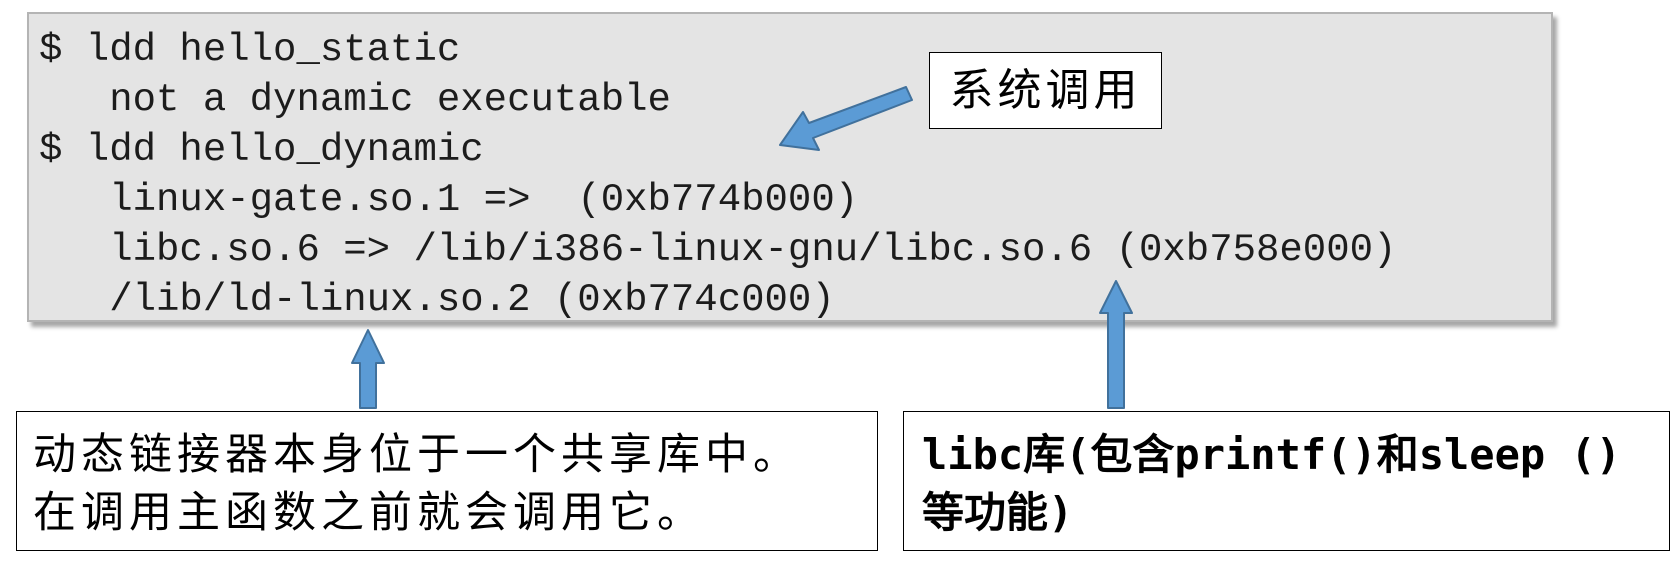  I want to click on libc-text-line: 等功能), so click(998, 512).